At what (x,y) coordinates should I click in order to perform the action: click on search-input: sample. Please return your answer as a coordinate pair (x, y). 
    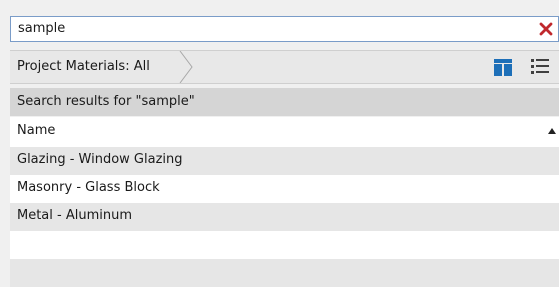
    Looking at the image, I should click on (284, 29).